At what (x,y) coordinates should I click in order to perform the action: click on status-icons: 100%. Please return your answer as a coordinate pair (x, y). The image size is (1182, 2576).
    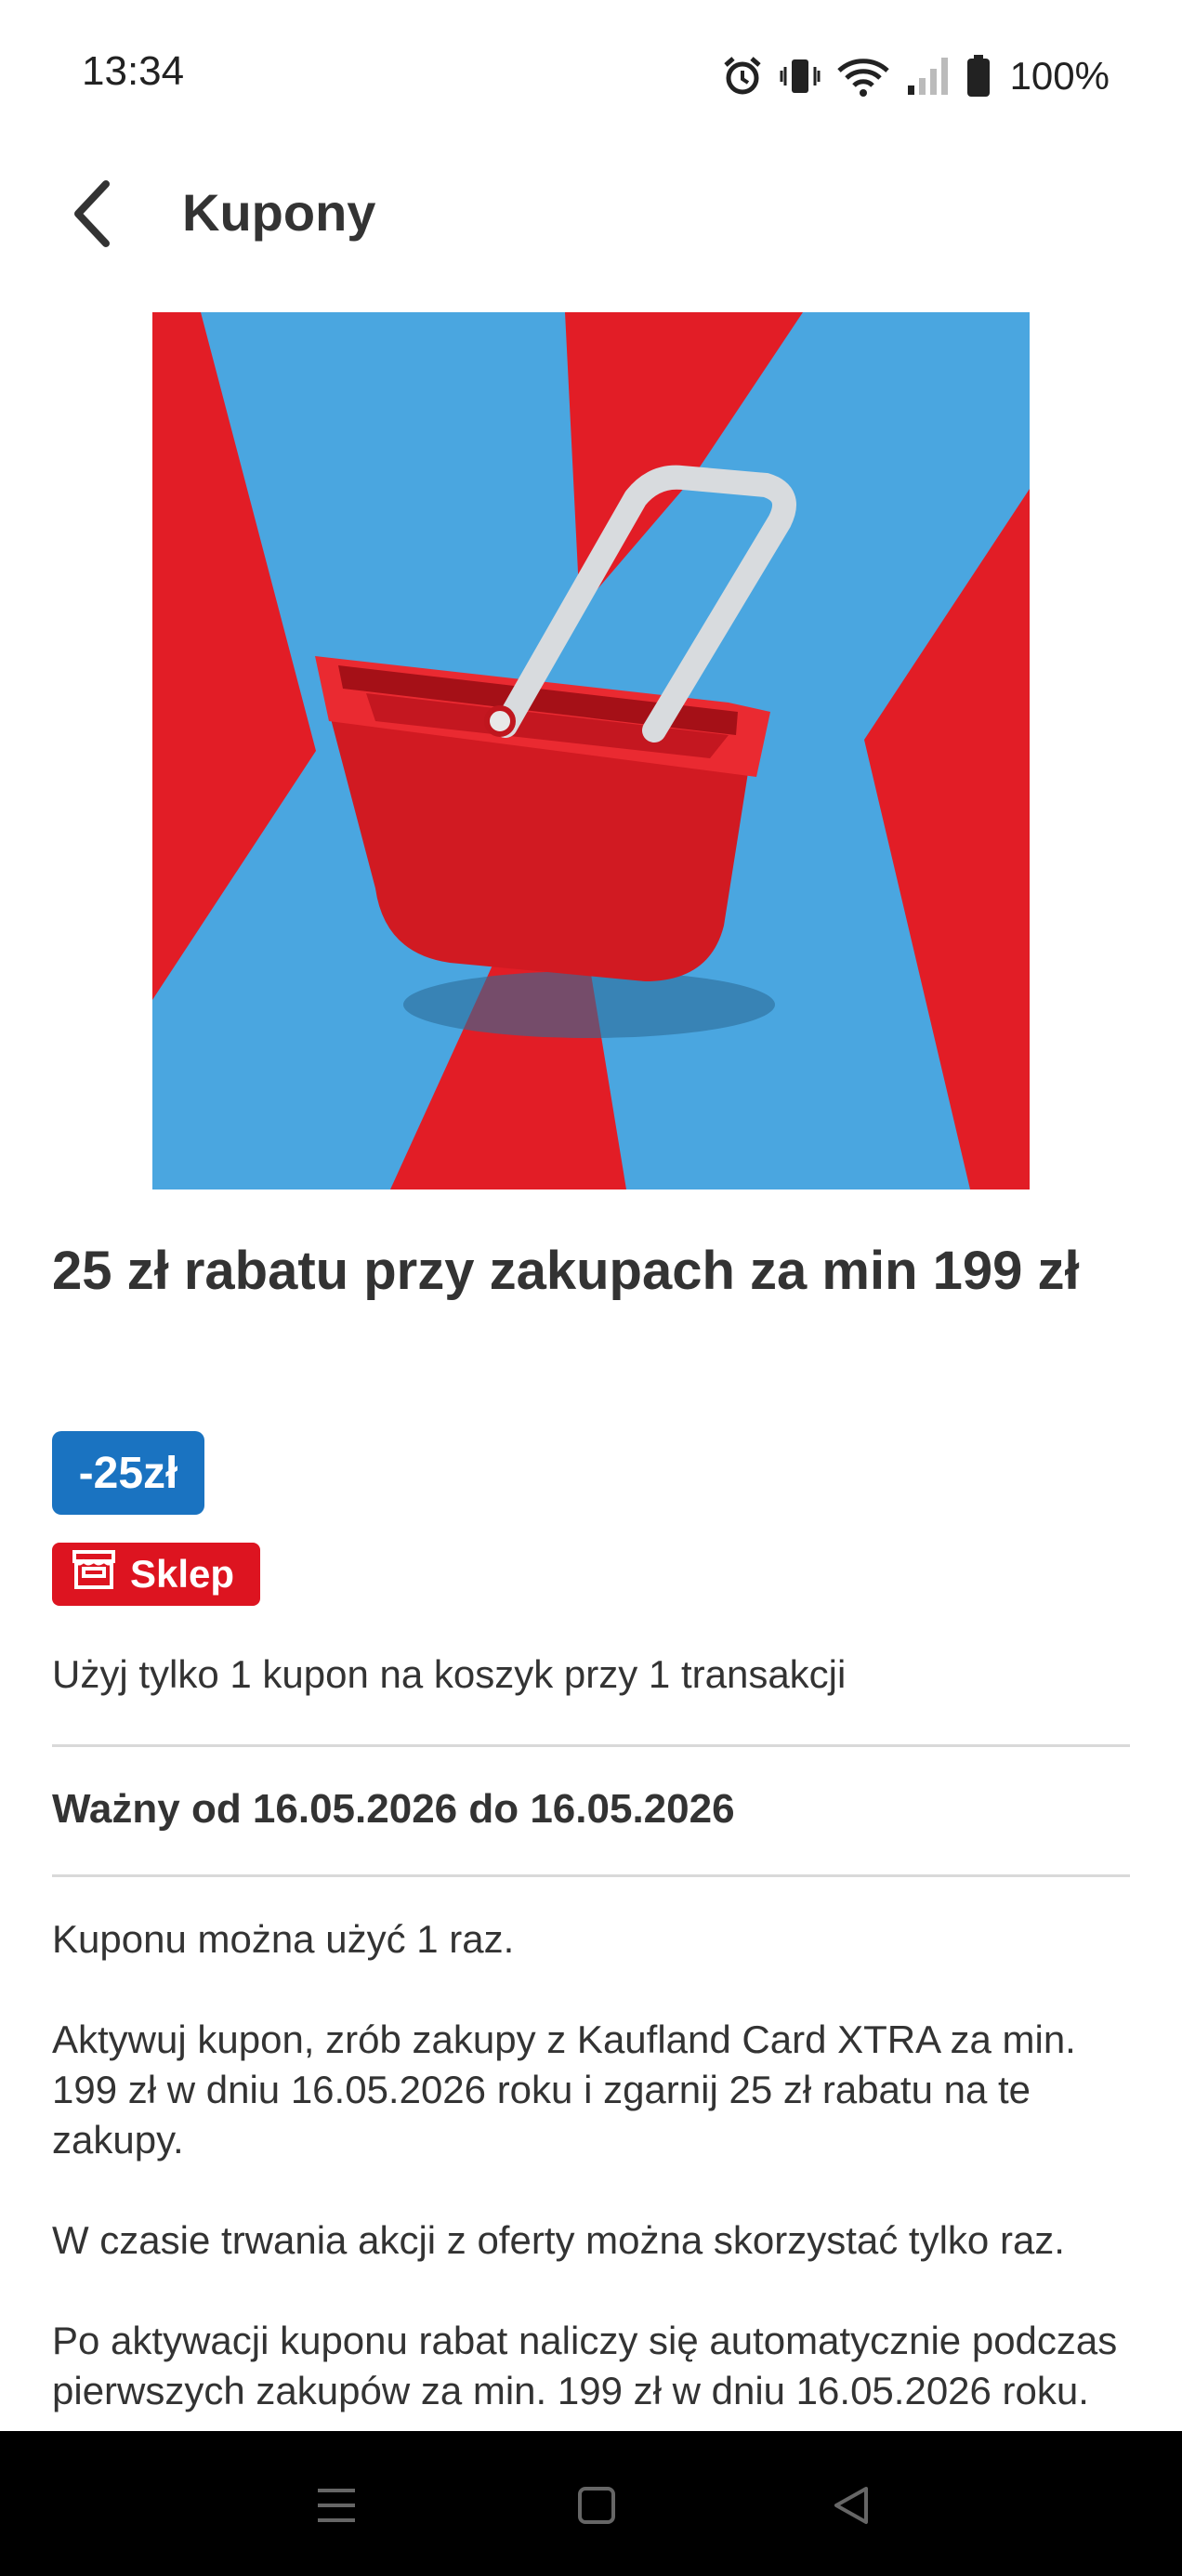
    Looking at the image, I should click on (915, 76).